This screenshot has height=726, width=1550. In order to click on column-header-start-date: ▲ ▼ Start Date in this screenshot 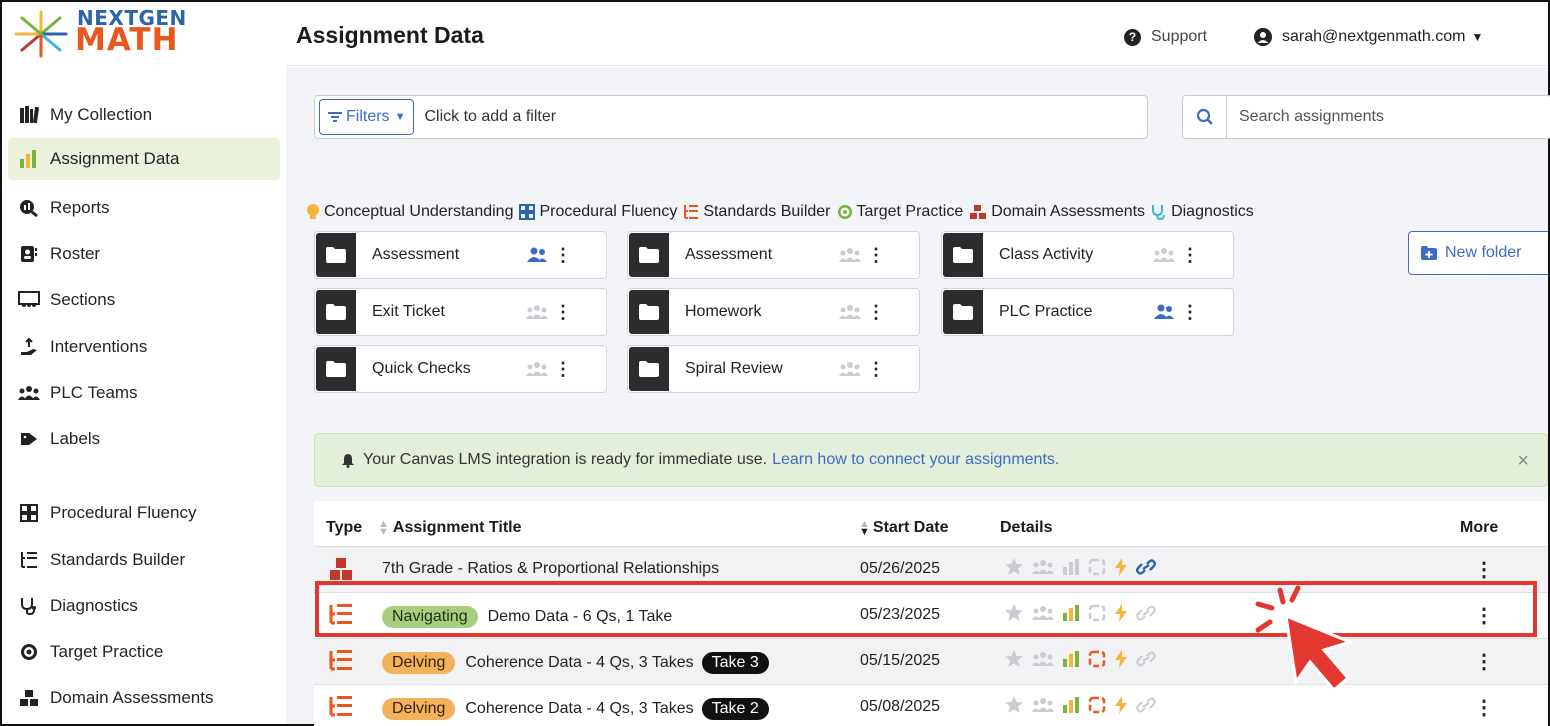, I will do `click(904, 528)`.